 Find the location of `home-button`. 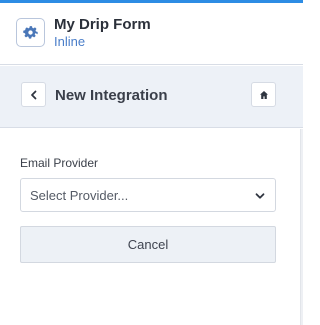

home-button is located at coordinates (263, 94).